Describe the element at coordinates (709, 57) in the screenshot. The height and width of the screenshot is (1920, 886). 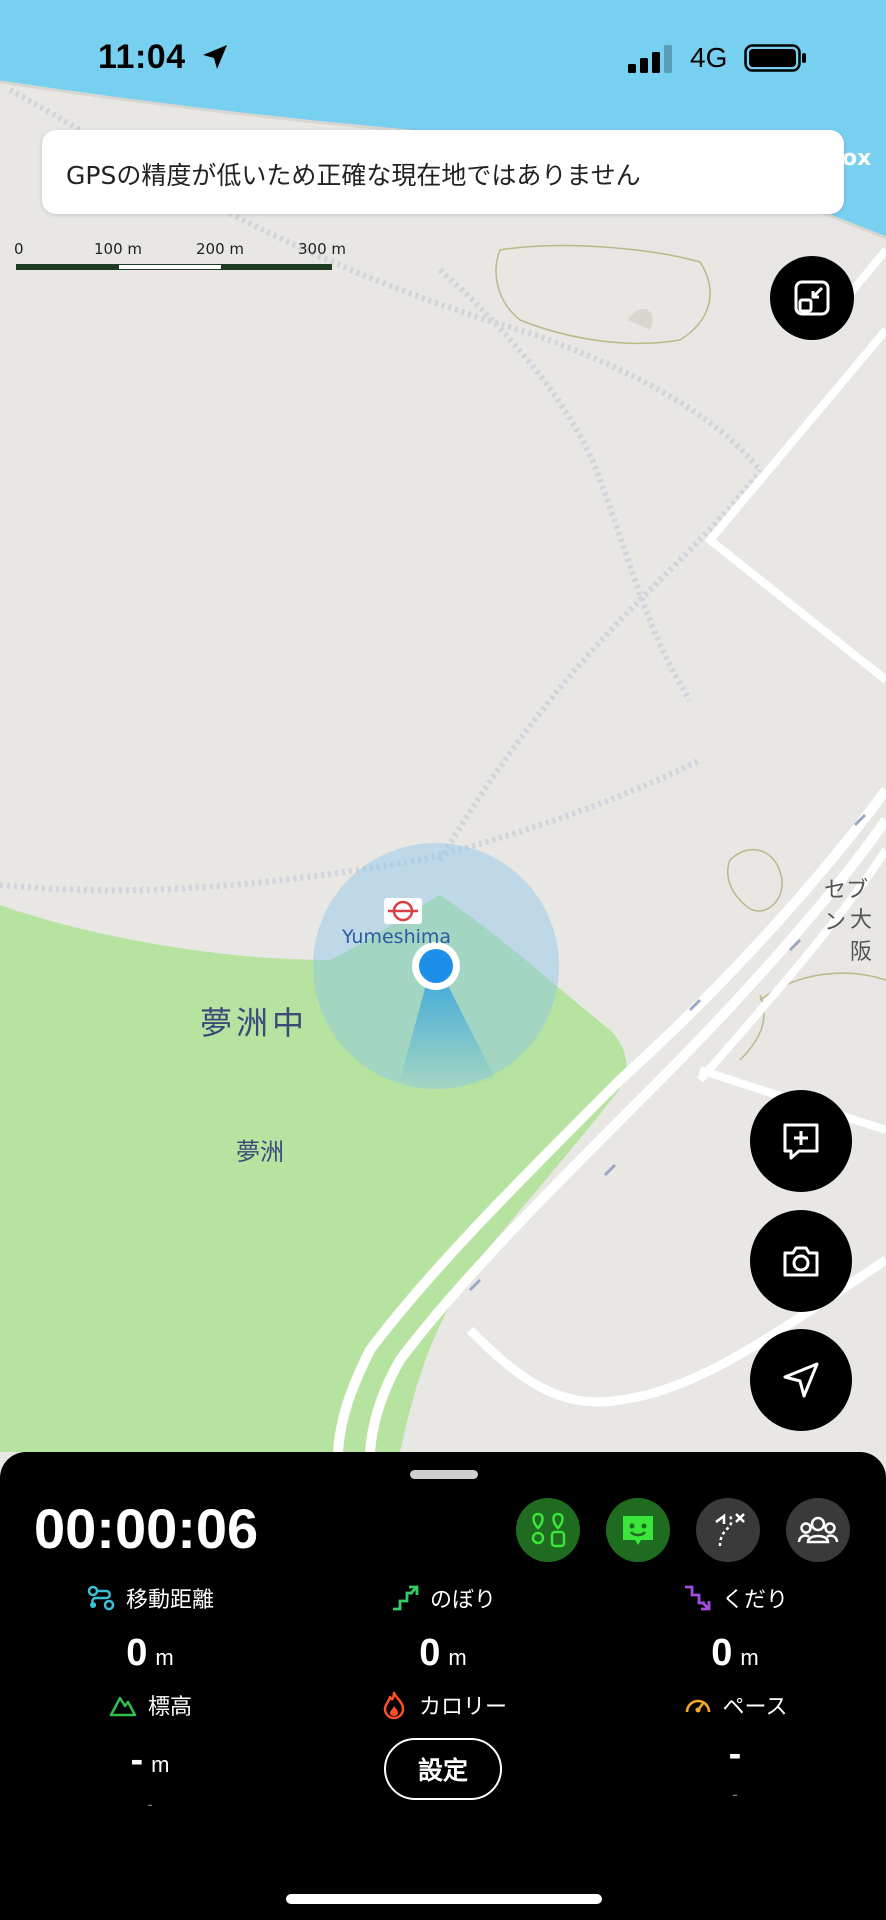
I see `network-type: 4G` at that location.